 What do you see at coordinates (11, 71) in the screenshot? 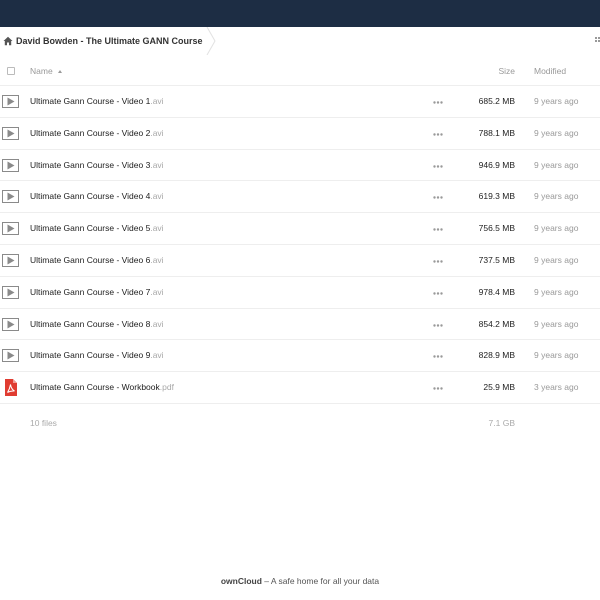
I see `select-all-checkbox` at bounding box center [11, 71].